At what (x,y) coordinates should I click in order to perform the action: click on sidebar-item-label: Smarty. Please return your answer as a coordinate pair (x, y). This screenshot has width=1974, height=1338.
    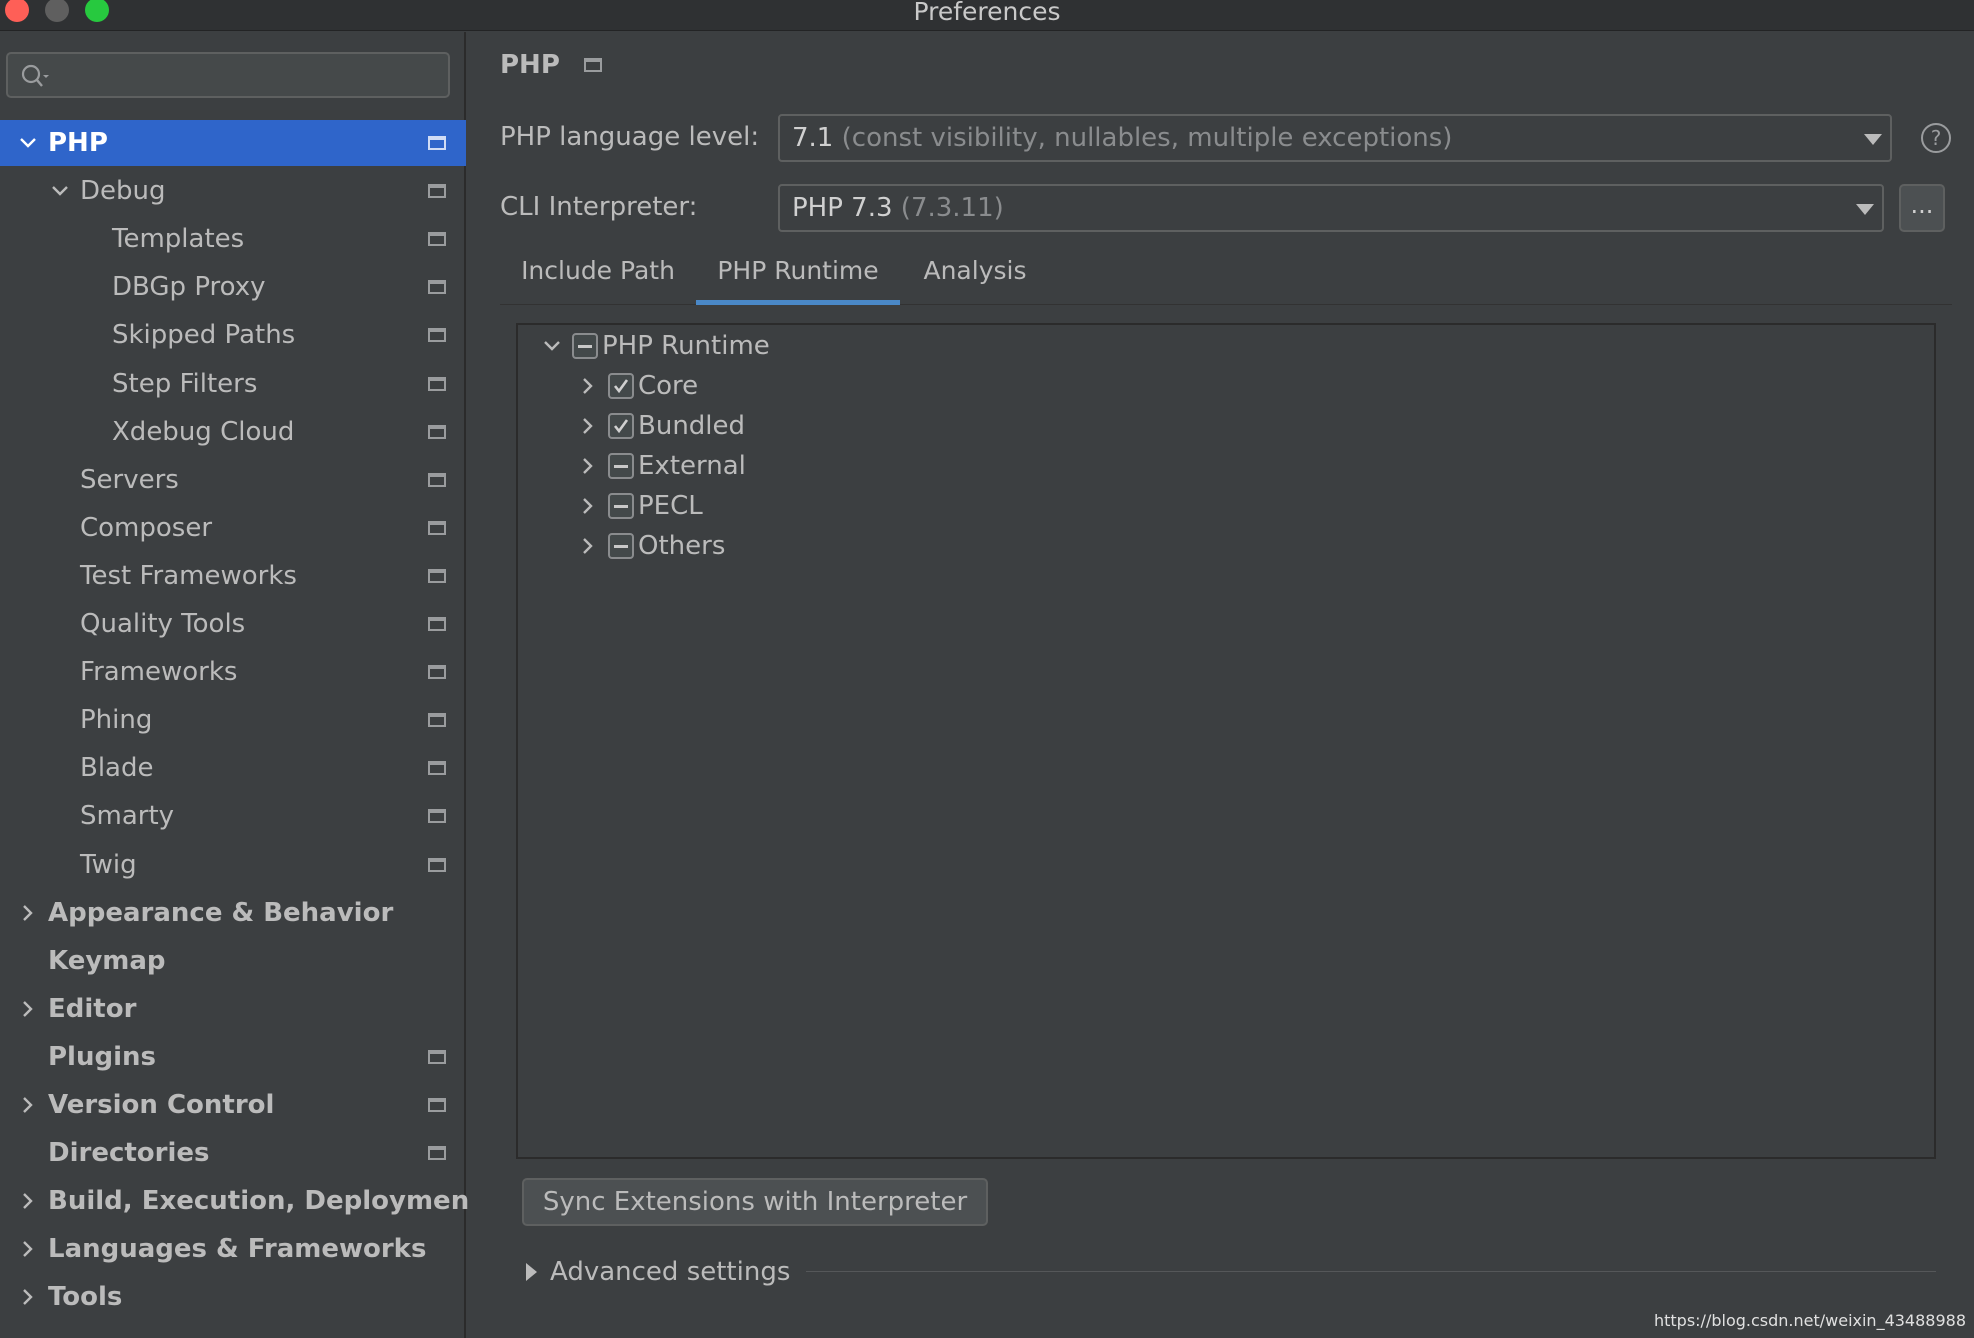
    Looking at the image, I should click on (127, 816).